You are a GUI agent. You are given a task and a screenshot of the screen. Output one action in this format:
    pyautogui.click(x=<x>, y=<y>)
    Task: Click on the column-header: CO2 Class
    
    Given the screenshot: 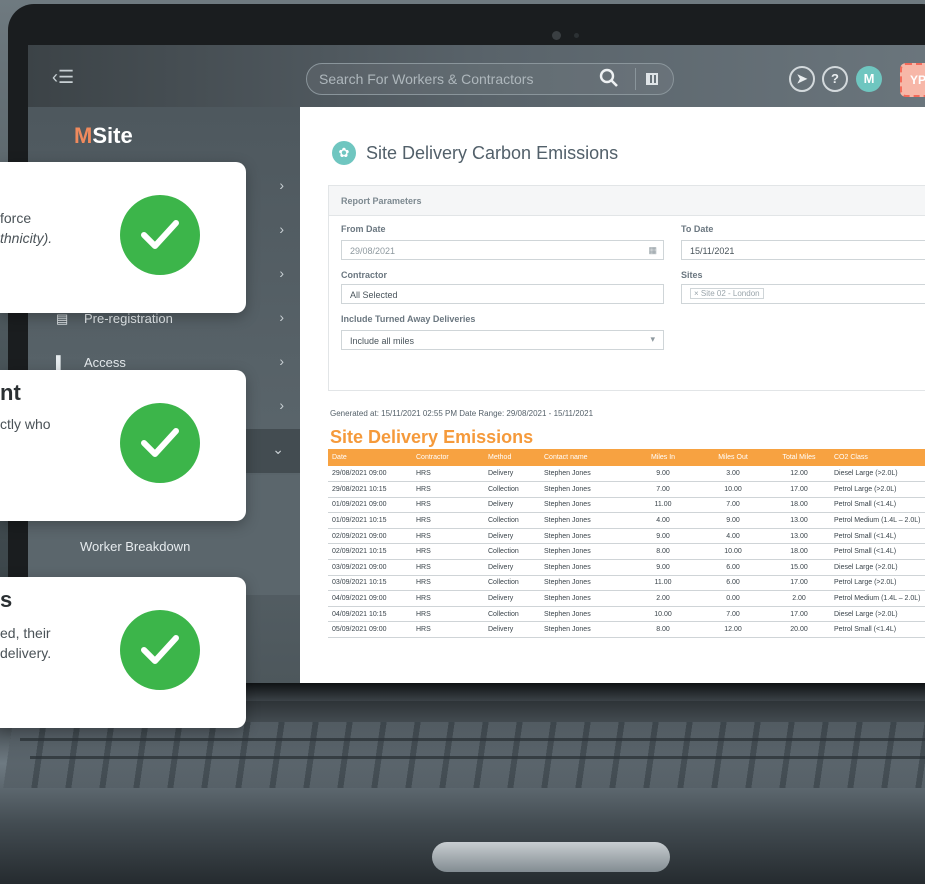 What is the action you would take?
    pyautogui.click(x=877, y=457)
    